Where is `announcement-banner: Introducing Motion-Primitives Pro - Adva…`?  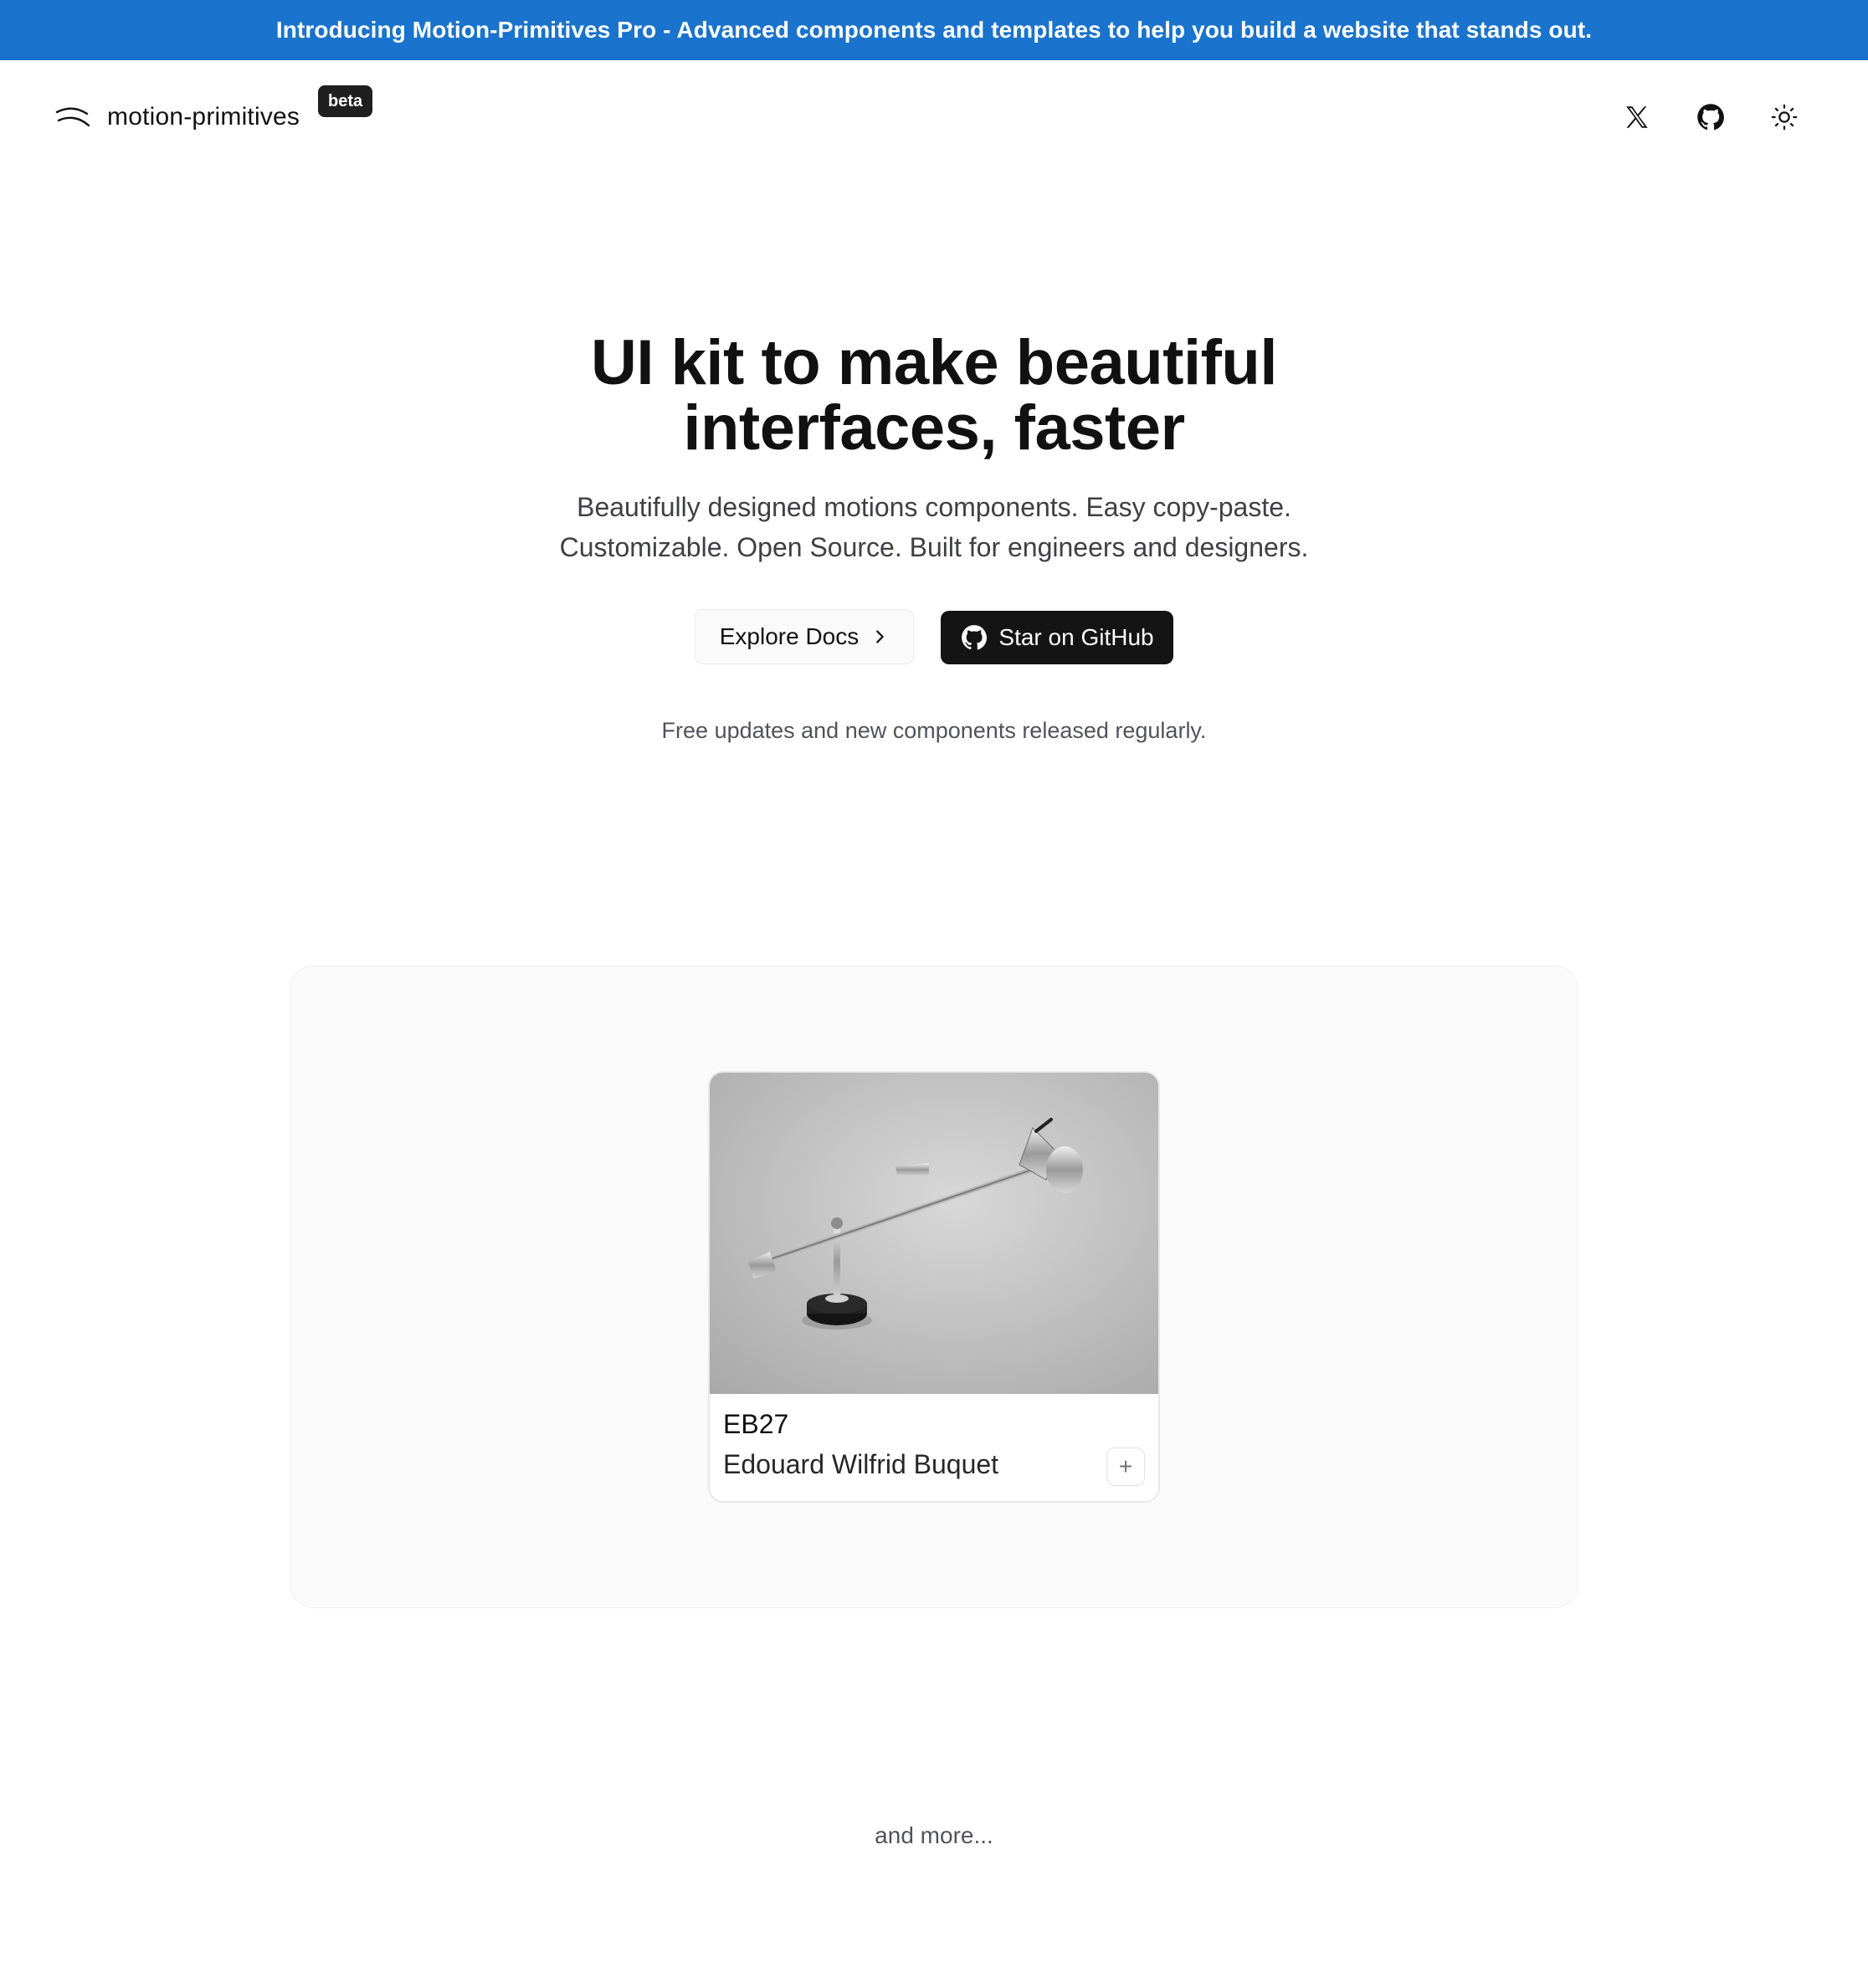 announcement-banner: Introducing Motion-Primitives Pro - Adva… is located at coordinates (934, 30).